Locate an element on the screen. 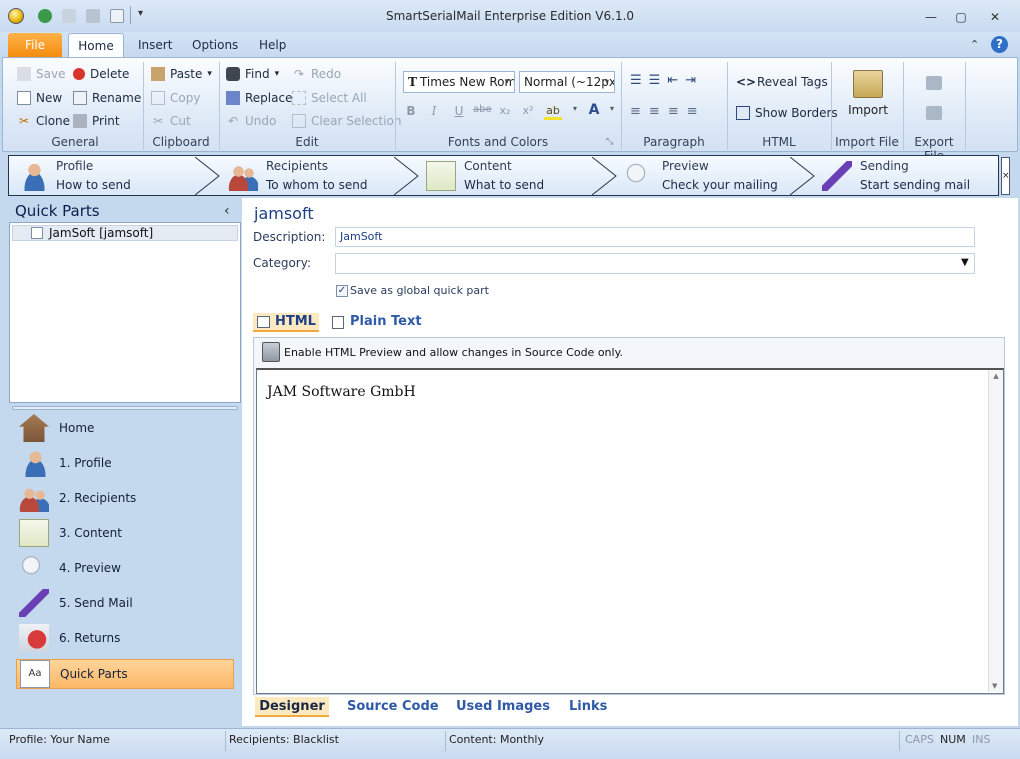 This screenshot has height=759, width=1020. table-borders-icon is located at coordinates (743, 113).